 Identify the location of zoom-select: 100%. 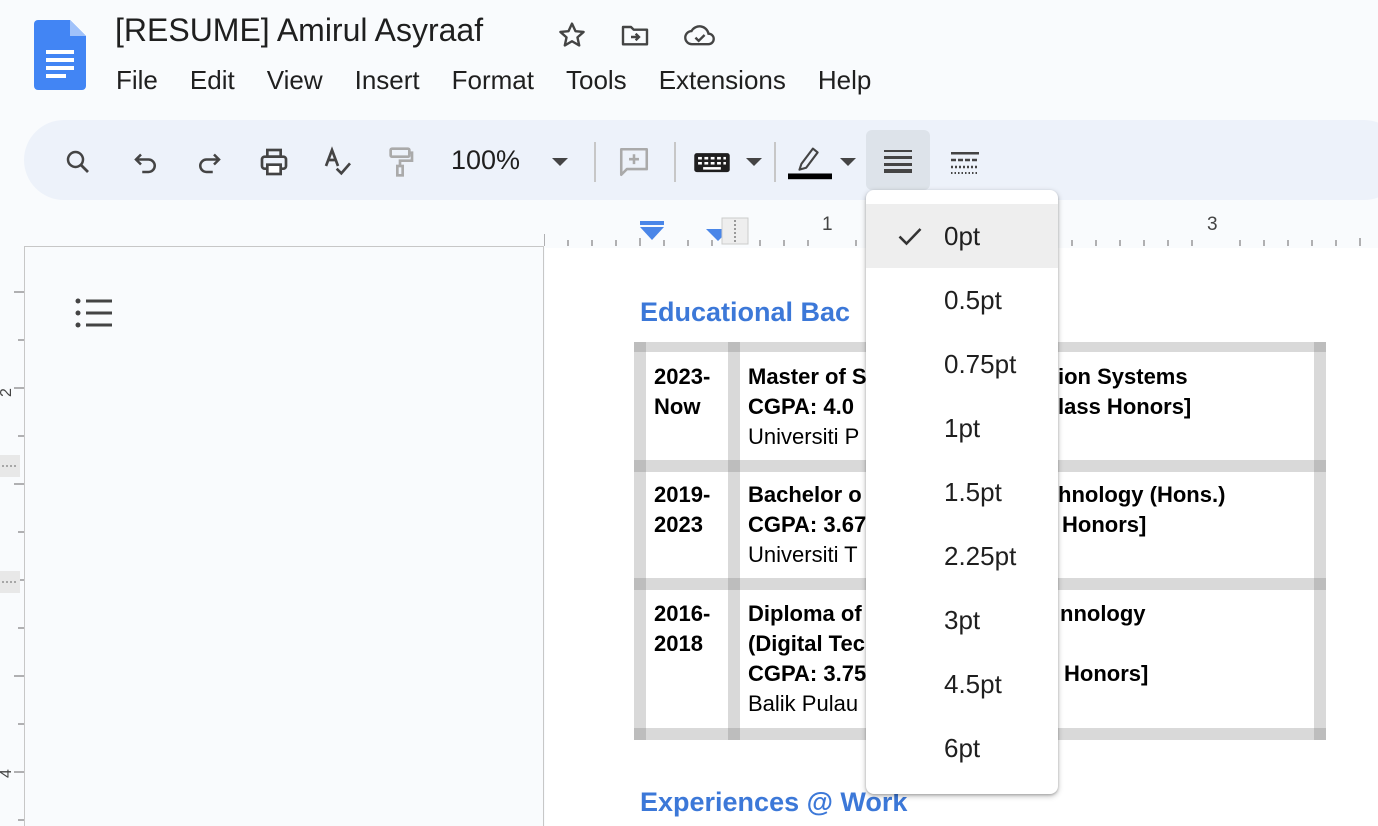
(485, 160).